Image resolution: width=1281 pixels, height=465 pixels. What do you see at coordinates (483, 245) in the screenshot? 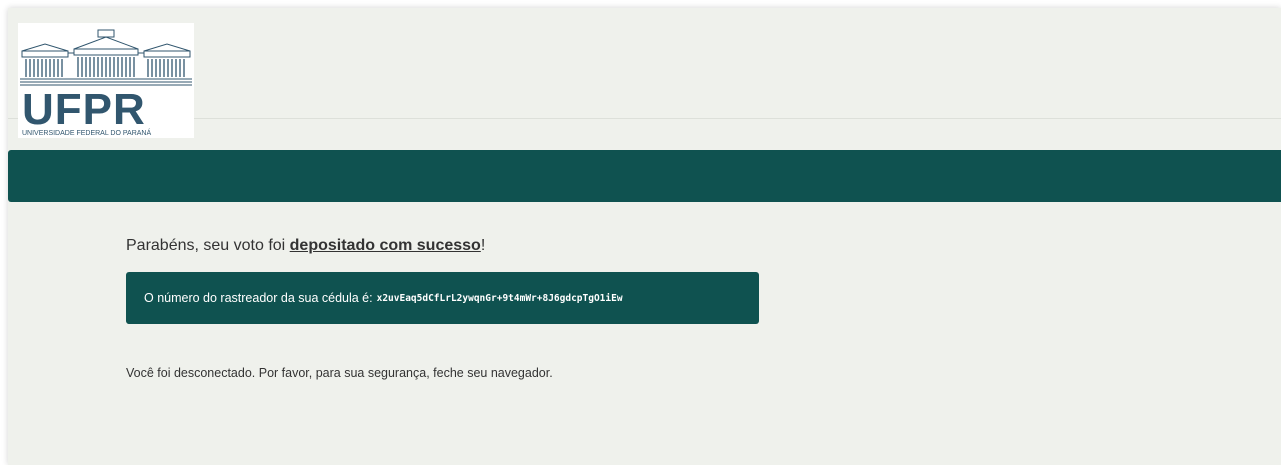
I see `success-suffix: !` at bounding box center [483, 245].